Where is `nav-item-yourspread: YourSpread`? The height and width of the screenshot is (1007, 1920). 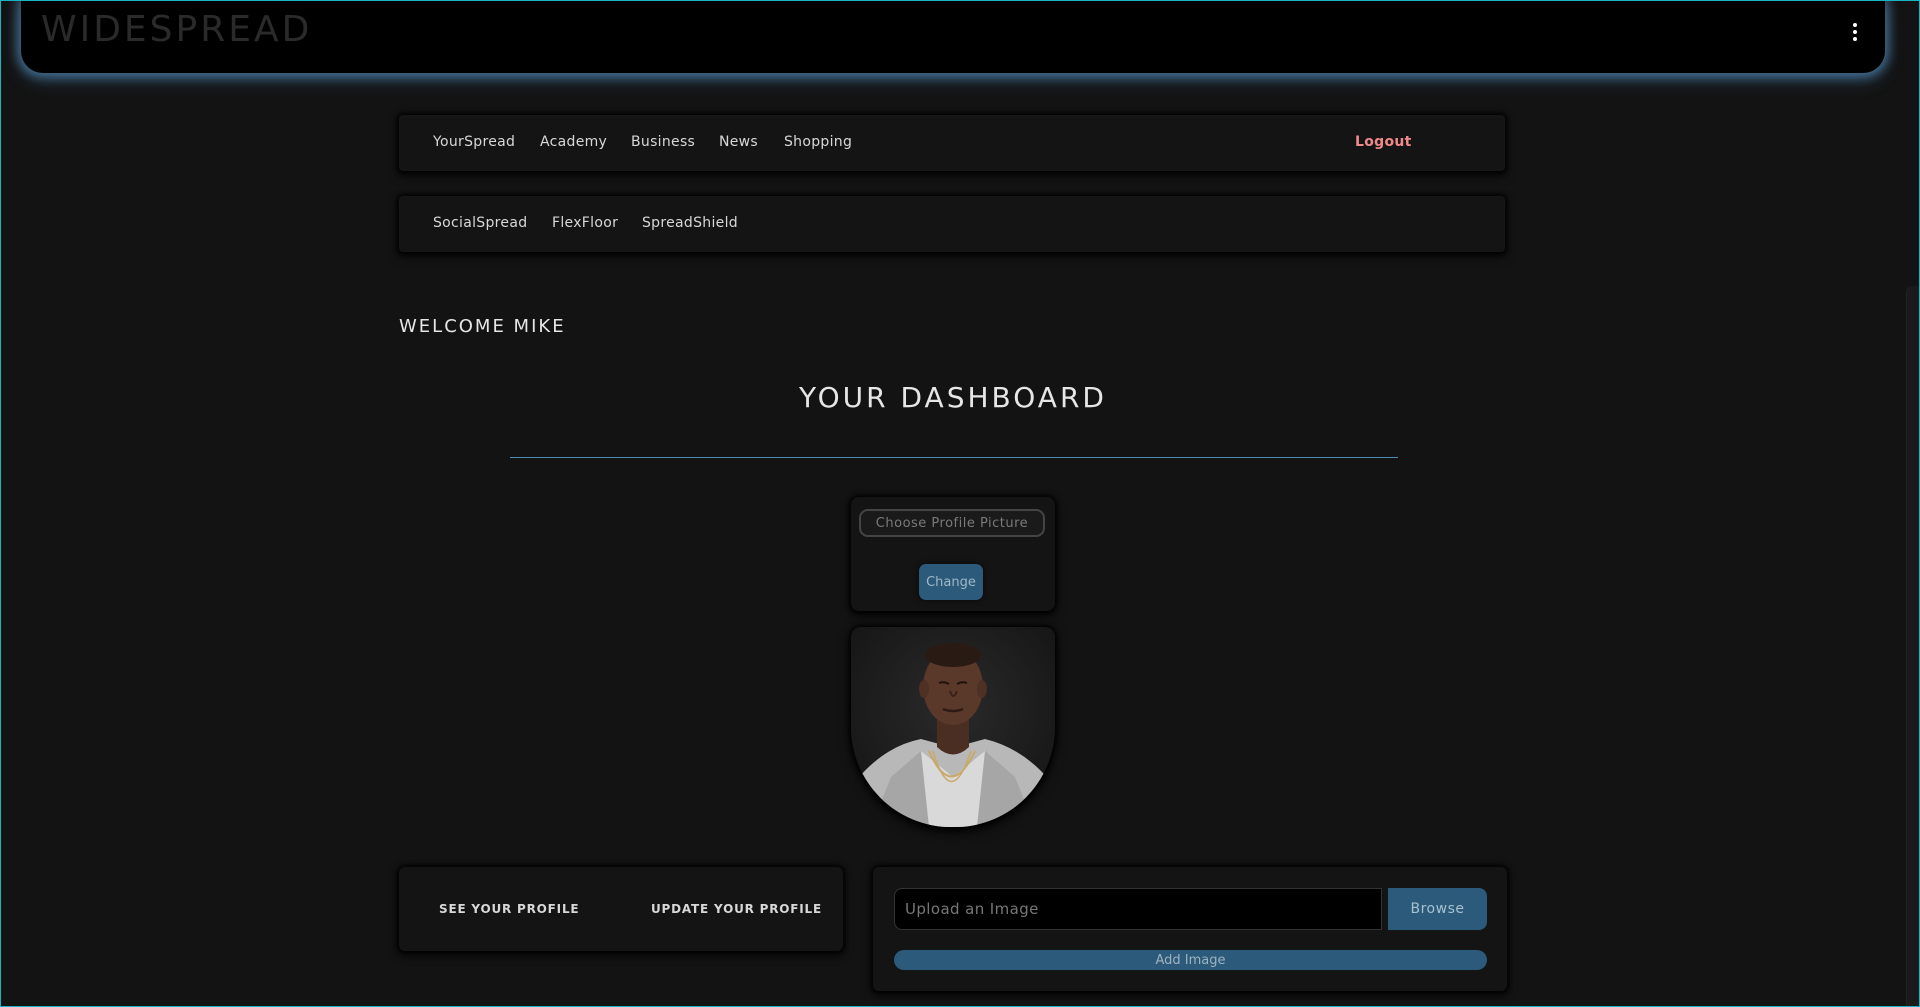
nav-item-yourspread: YourSpread is located at coordinates (474, 142).